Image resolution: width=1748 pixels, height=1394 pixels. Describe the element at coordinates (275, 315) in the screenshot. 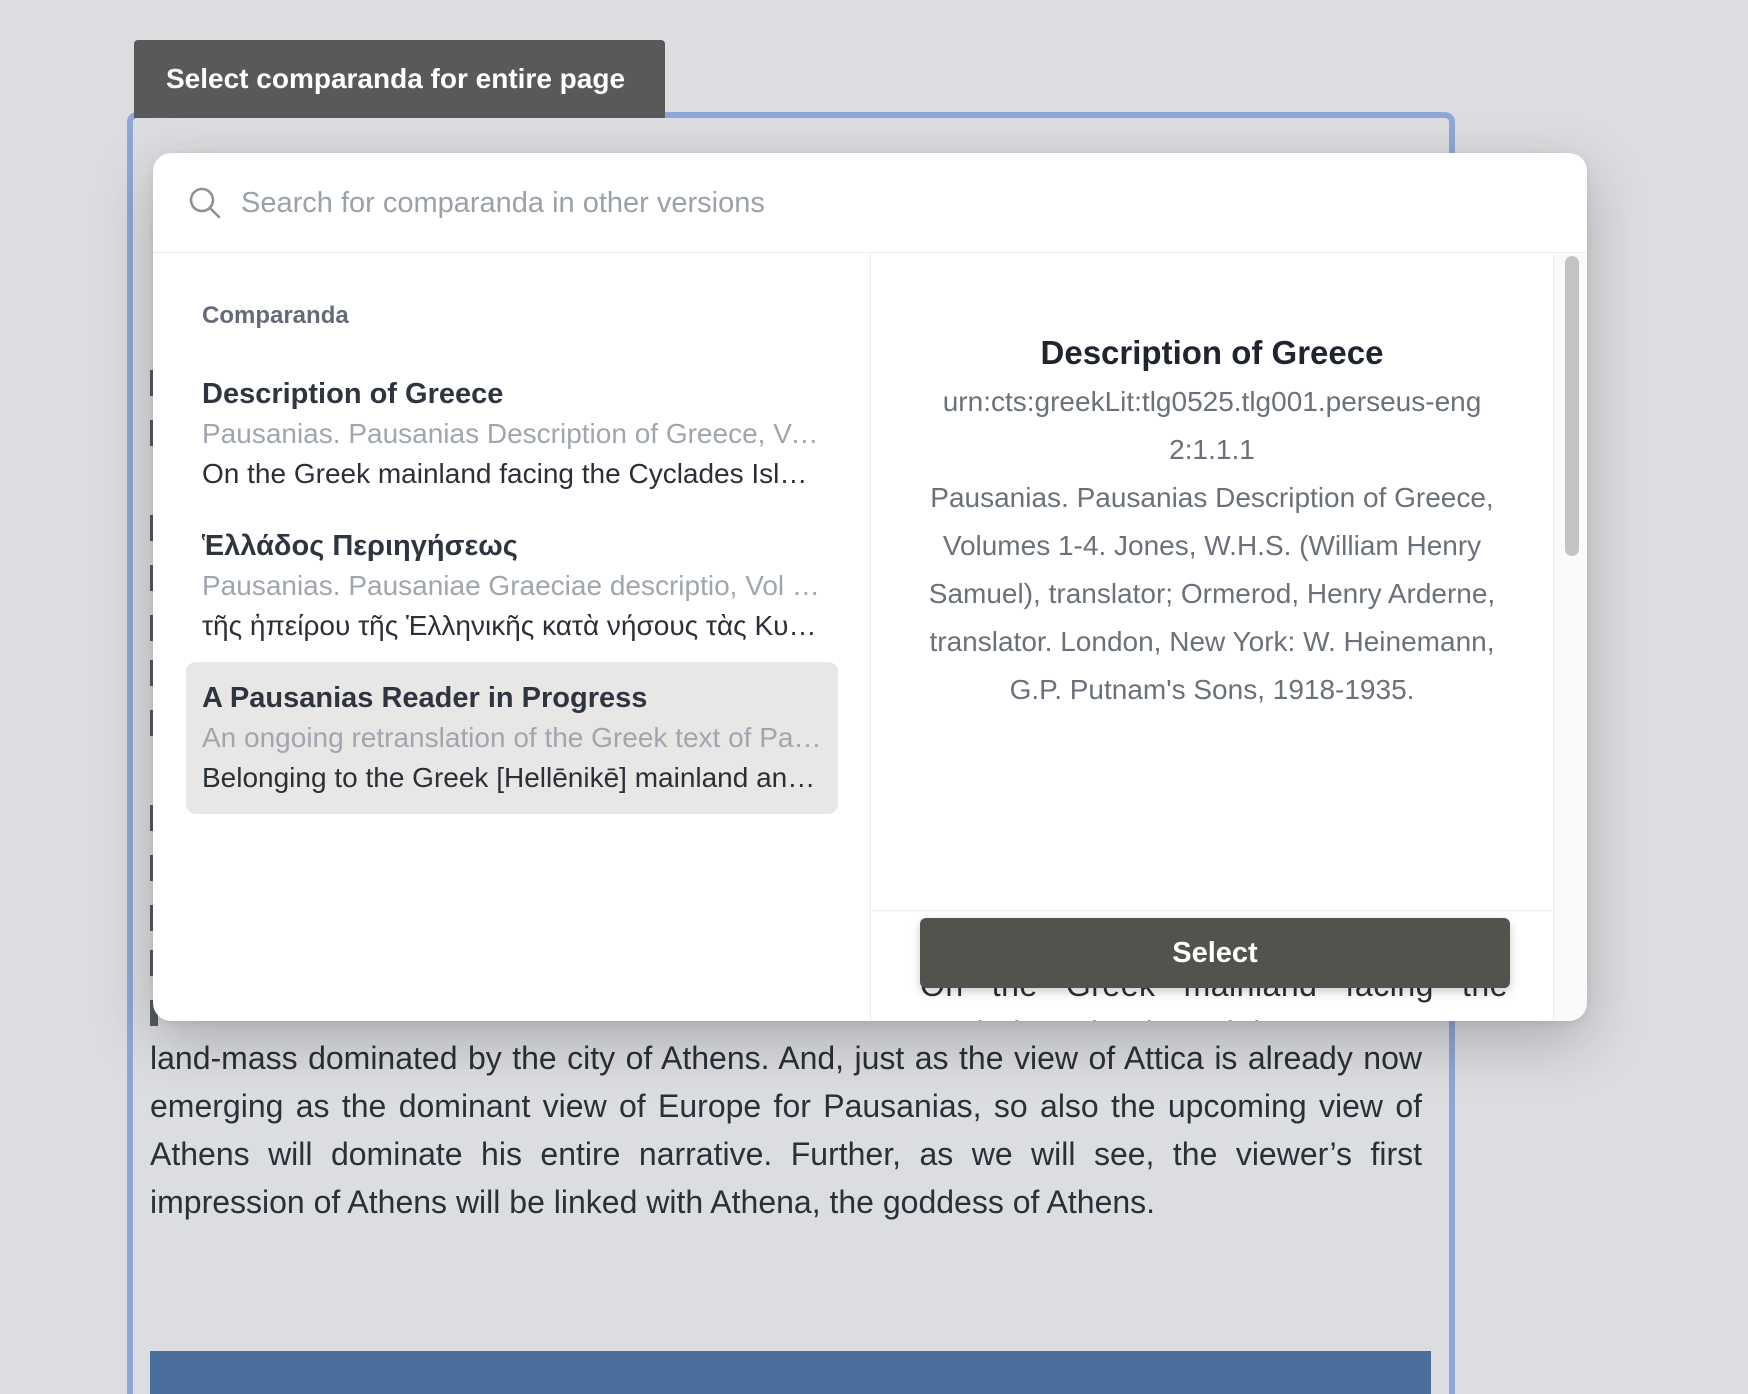

I see `comparanda-list-label: Comparanda` at that location.